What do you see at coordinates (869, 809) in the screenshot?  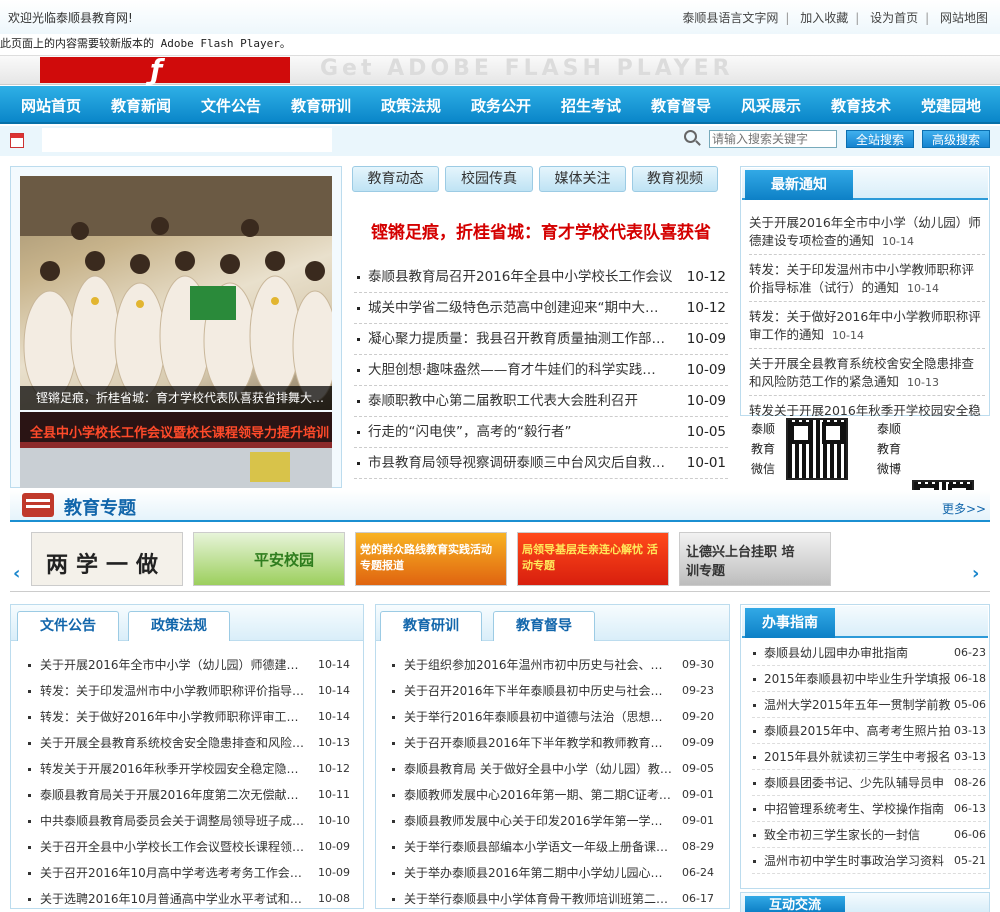 I see `list-item: 中招管理系统考生、学校操作指南 06-13` at bounding box center [869, 809].